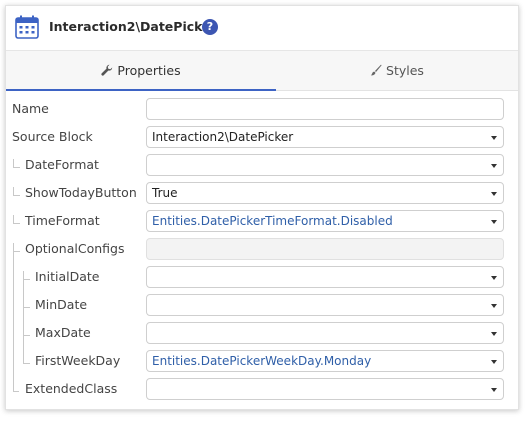 This screenshot has width=526, height=421. I want to click on firstweekday-value: Entities.DatePickerWeekDay.Monday, so click(262, 361).